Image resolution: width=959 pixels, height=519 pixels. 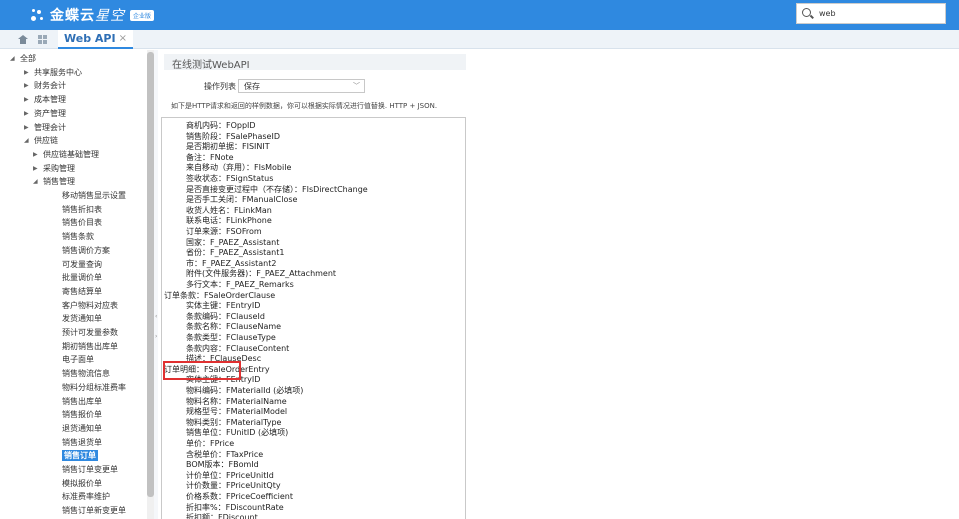 I want to click on tab-web-api: Web API ×, so click(x=95, y=39).